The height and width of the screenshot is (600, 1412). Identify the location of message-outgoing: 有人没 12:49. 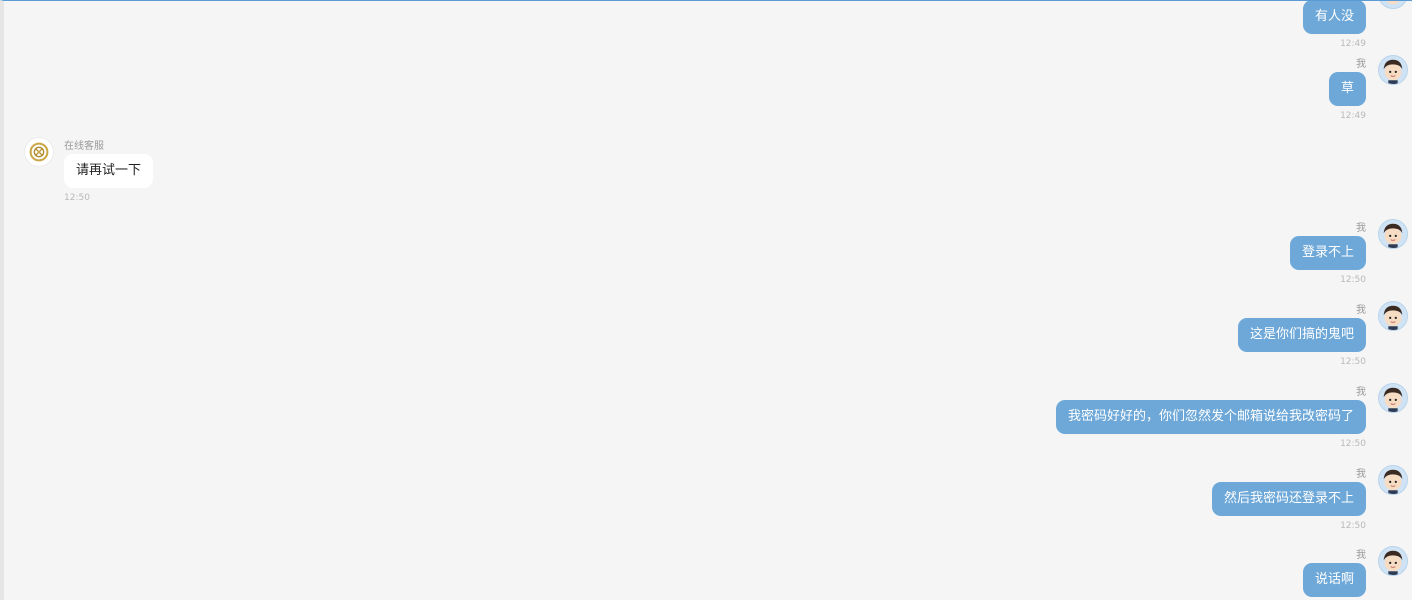
(1112, 32).